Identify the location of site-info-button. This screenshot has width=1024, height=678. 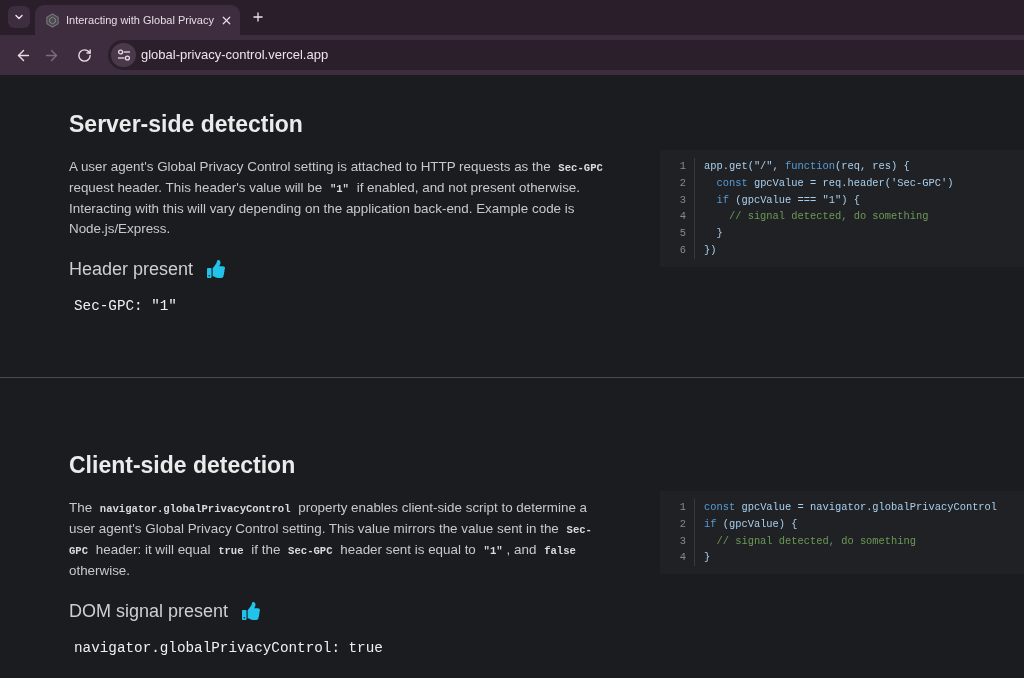
(123, 55).